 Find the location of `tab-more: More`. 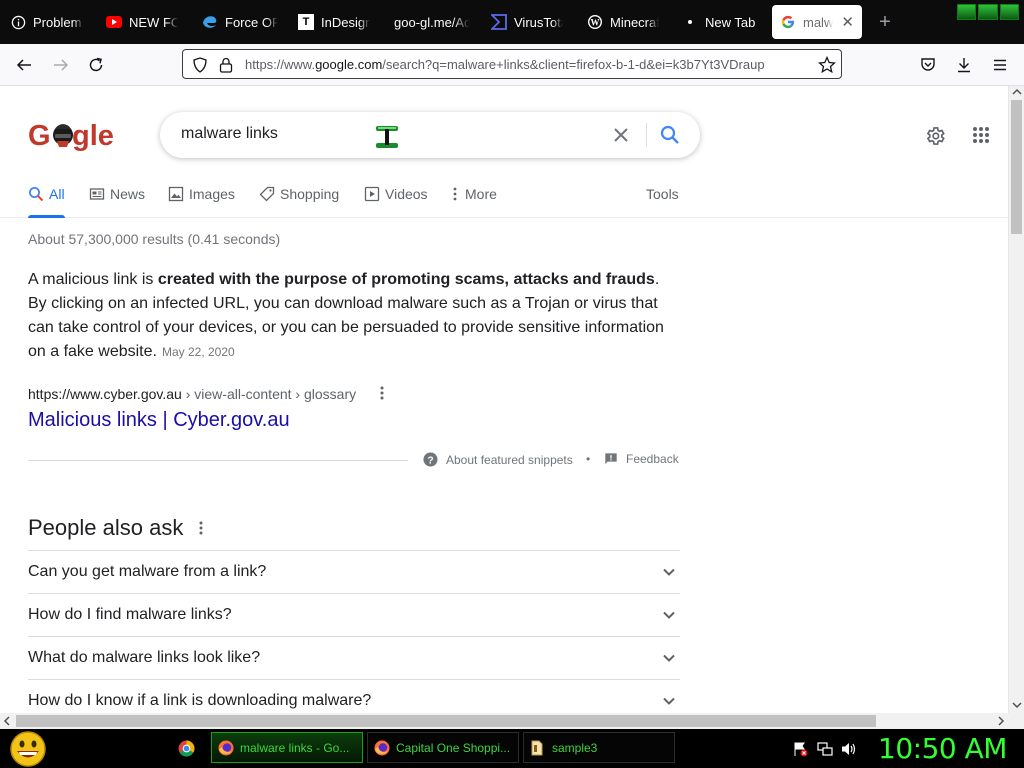

tab-more: More is located at coordinates (474, 202).